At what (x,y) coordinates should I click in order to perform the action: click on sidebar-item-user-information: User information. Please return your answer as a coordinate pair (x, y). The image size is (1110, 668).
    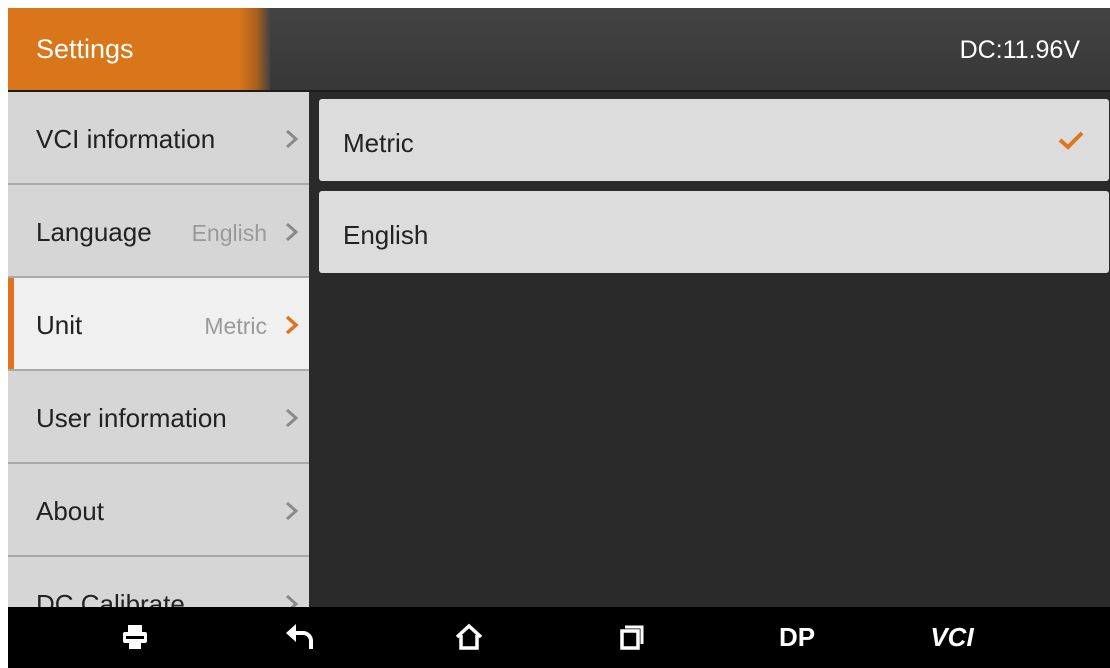
    Looking at the image, I should click on (158, 417).